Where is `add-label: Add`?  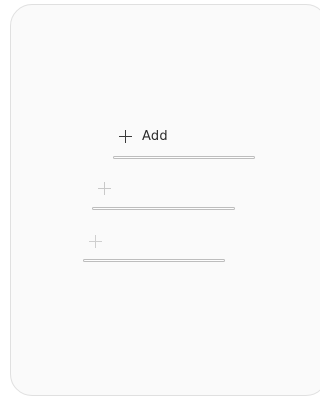
add-label: Add is located at coordinates (155, 136).